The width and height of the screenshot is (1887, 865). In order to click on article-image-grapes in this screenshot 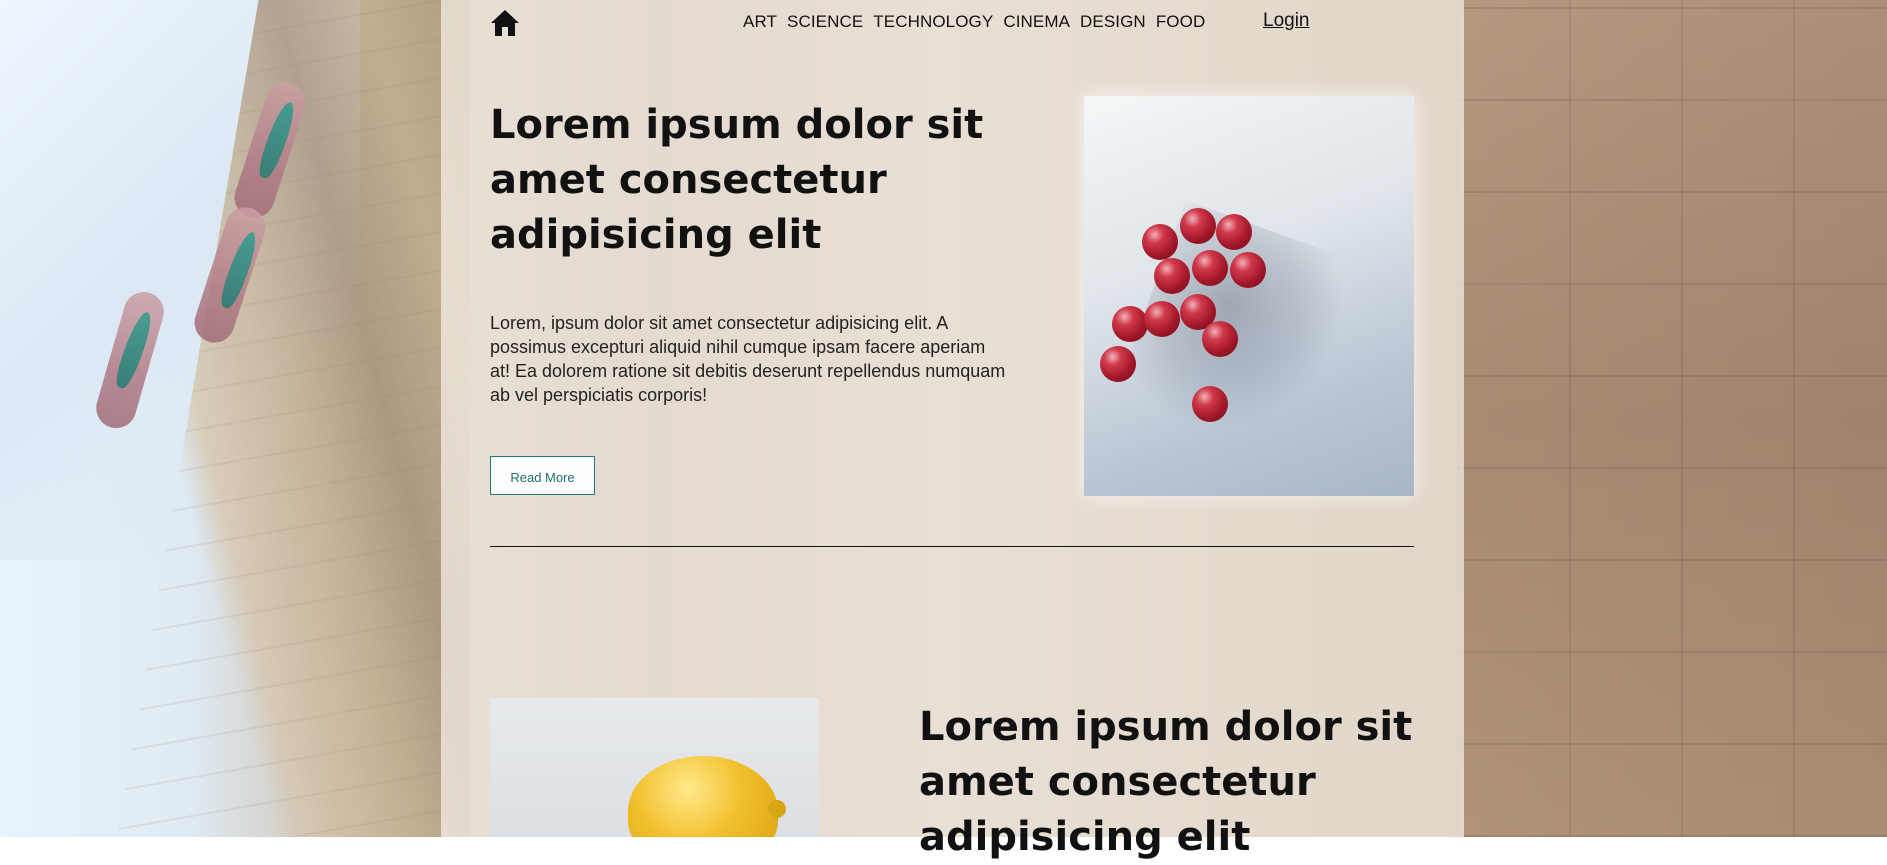, I will do `click(1249, 296)`.